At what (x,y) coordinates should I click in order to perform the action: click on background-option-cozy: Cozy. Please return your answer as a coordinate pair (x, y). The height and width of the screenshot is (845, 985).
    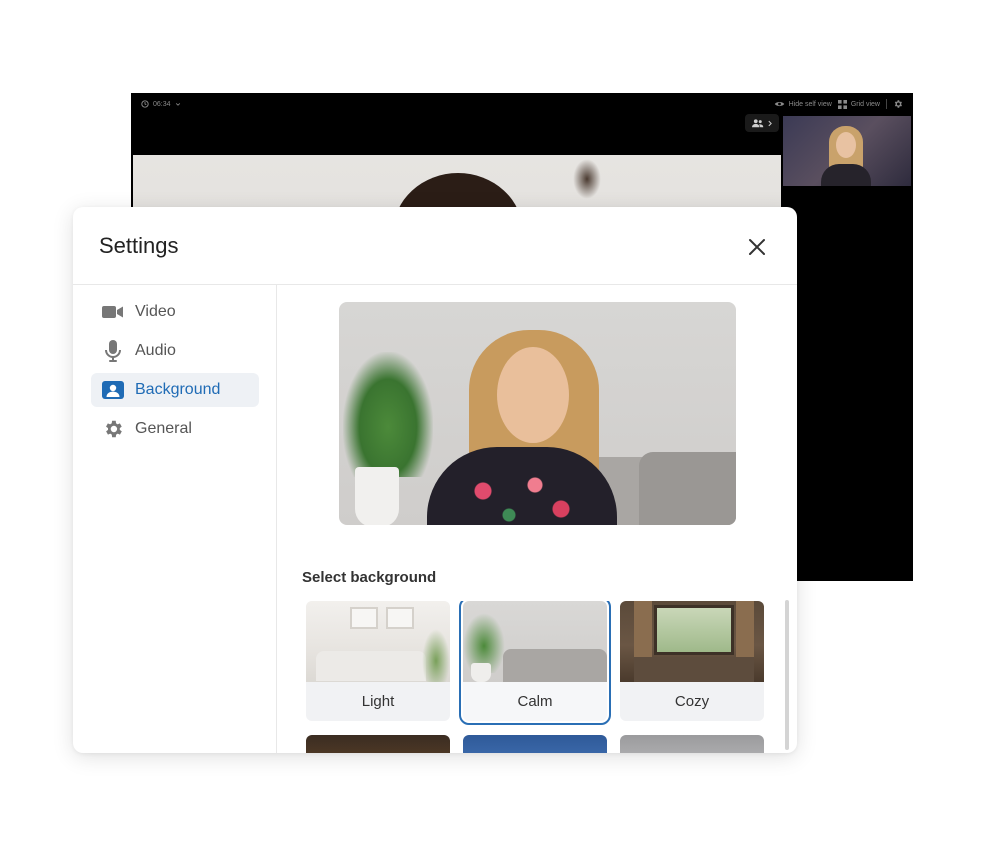
    Looking at the image, I should click on (692, 661).